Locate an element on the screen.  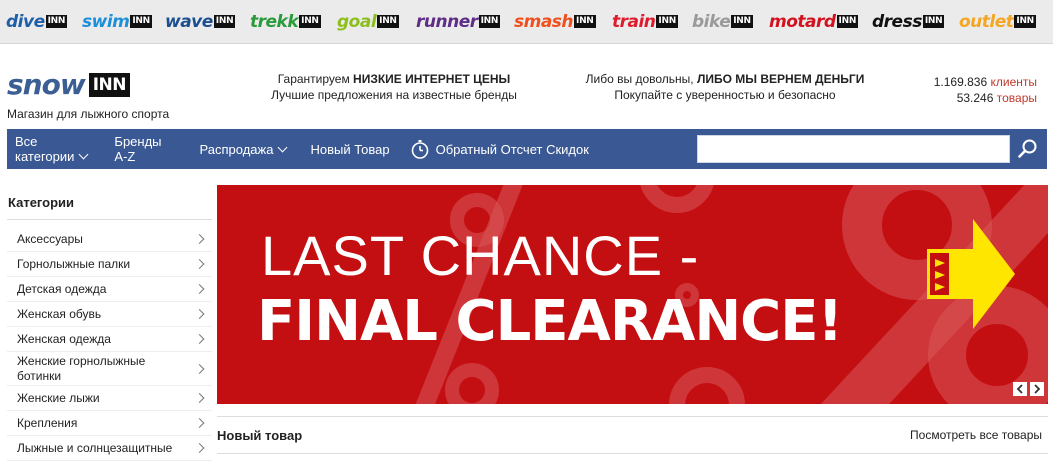
sidebar-category-label: Лыжные и солнцезащитные is located at coordinates (95, 447).